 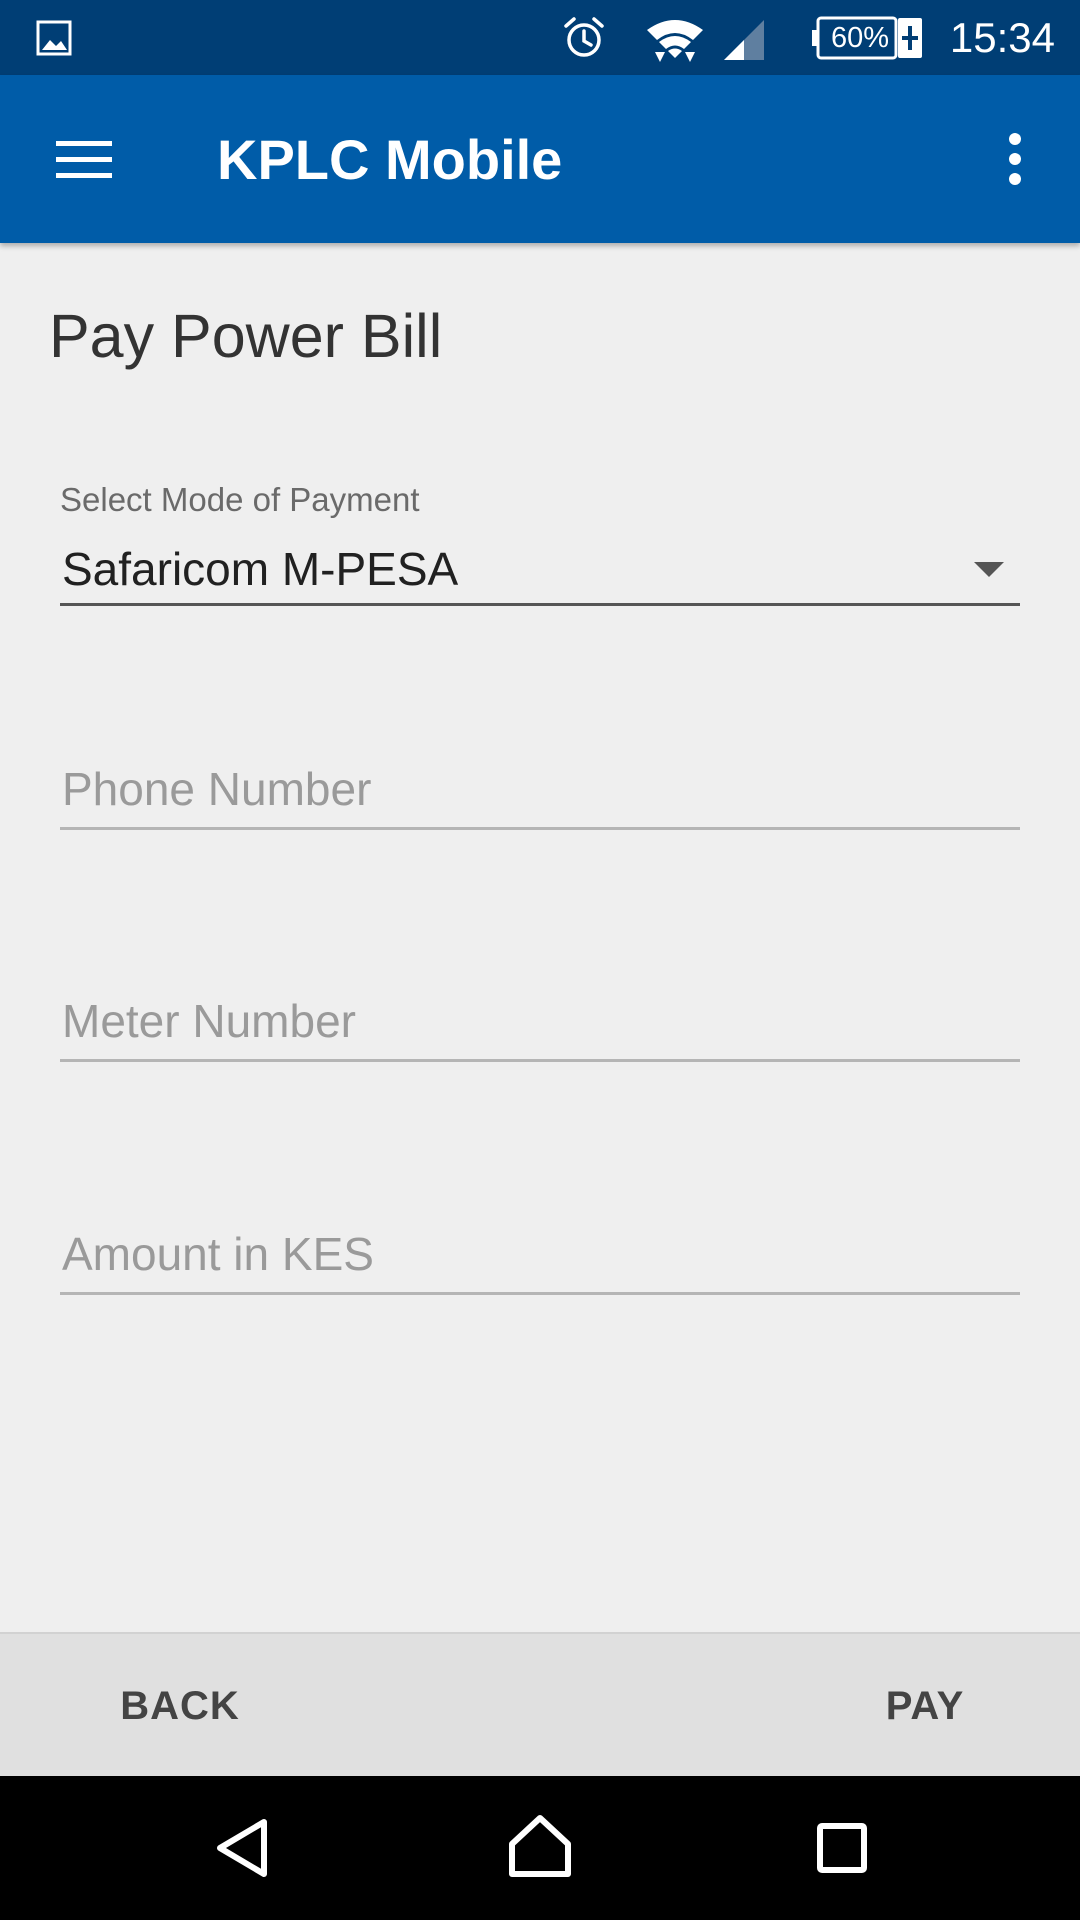 What do you see at coordinates (584, 37) in the screenshot?
I see `alarm-icon` at bounding box center [584, 37].